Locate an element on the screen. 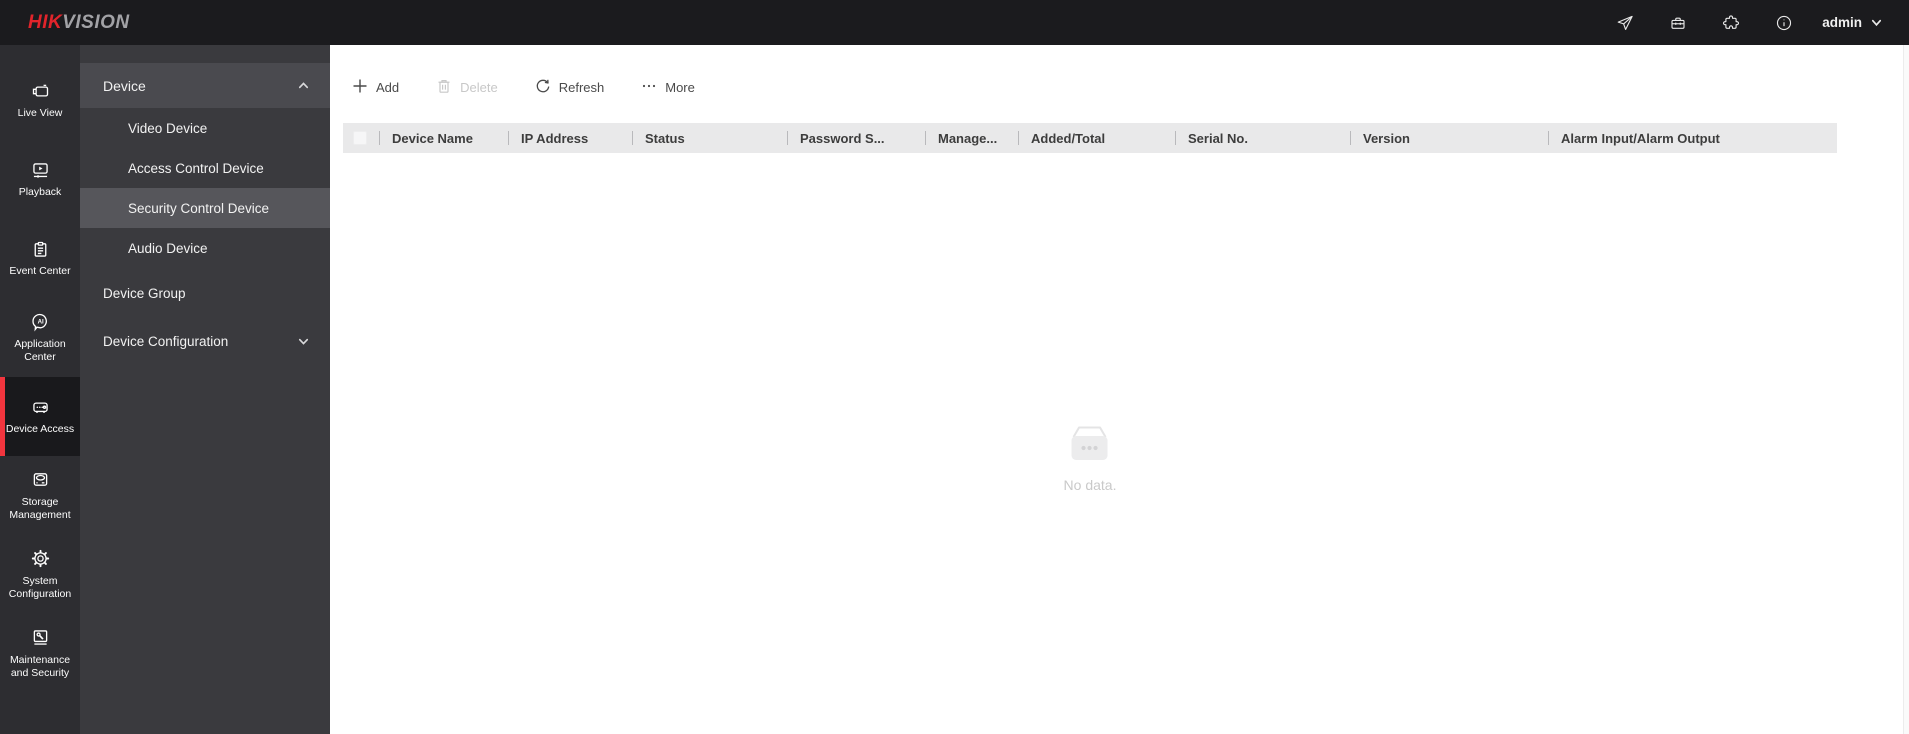 The image size is (1909, 734). user-menu: admin is located at coordinates (1852, 22).